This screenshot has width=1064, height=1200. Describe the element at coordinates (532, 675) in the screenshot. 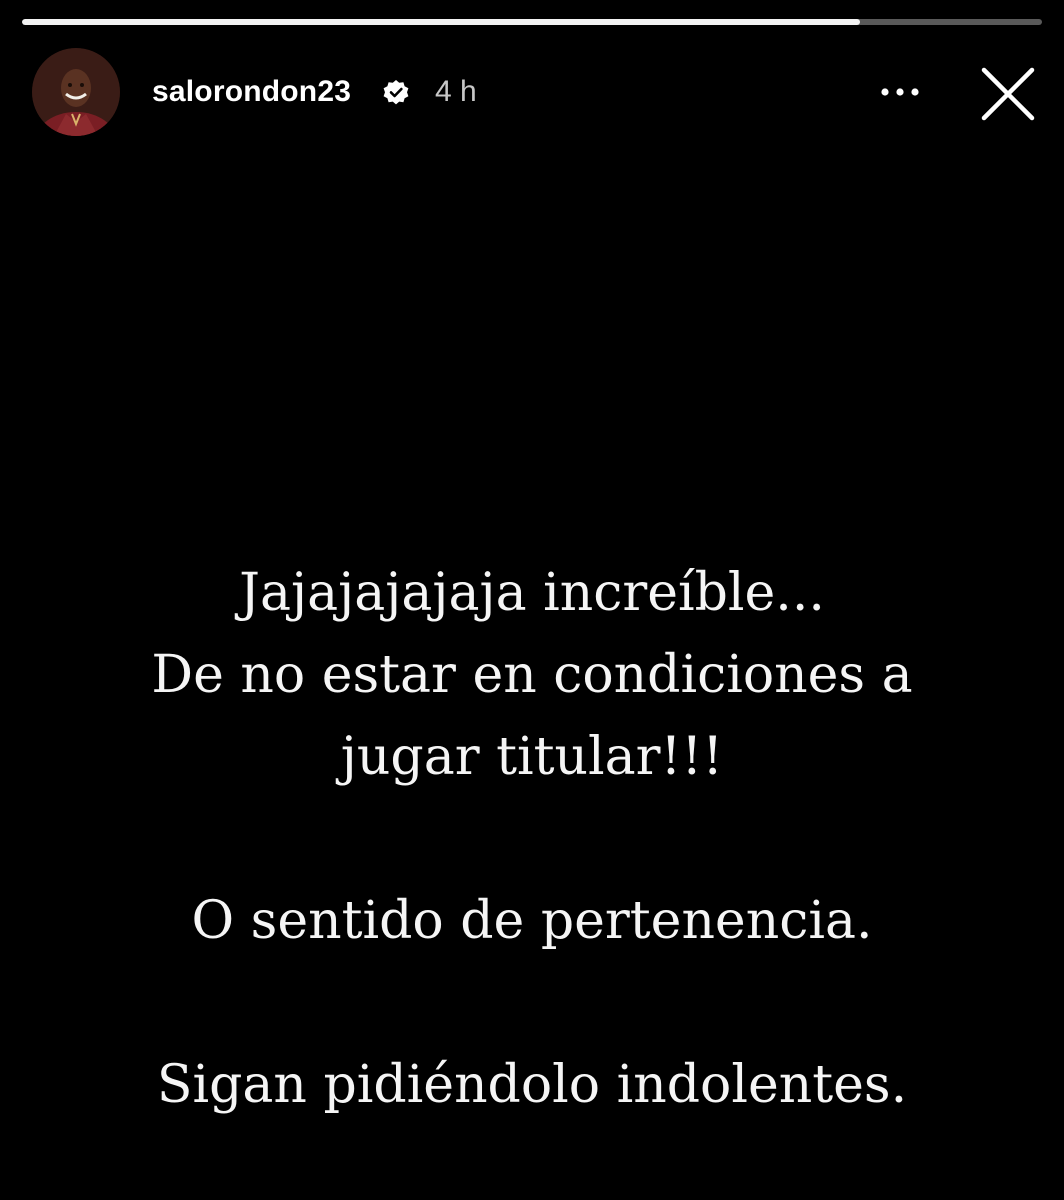

I see `story-text-line: De no estar en condiciones a` at that location.